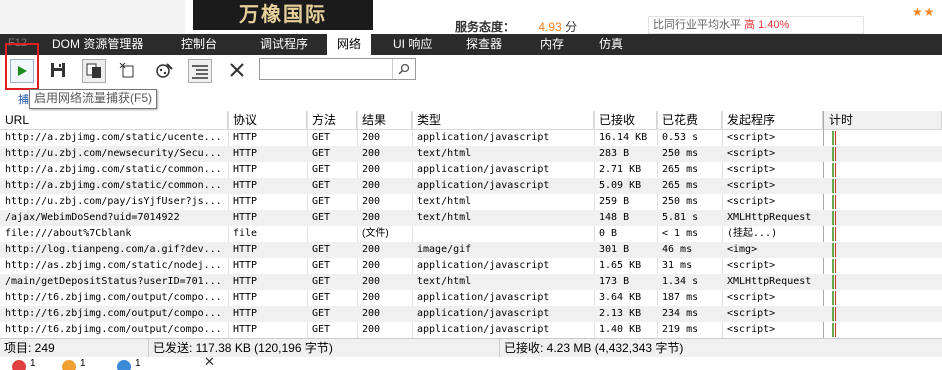 The height and width of the screenshot is (370, 942). I want to click on always-refresh-button, so click(94, 71).